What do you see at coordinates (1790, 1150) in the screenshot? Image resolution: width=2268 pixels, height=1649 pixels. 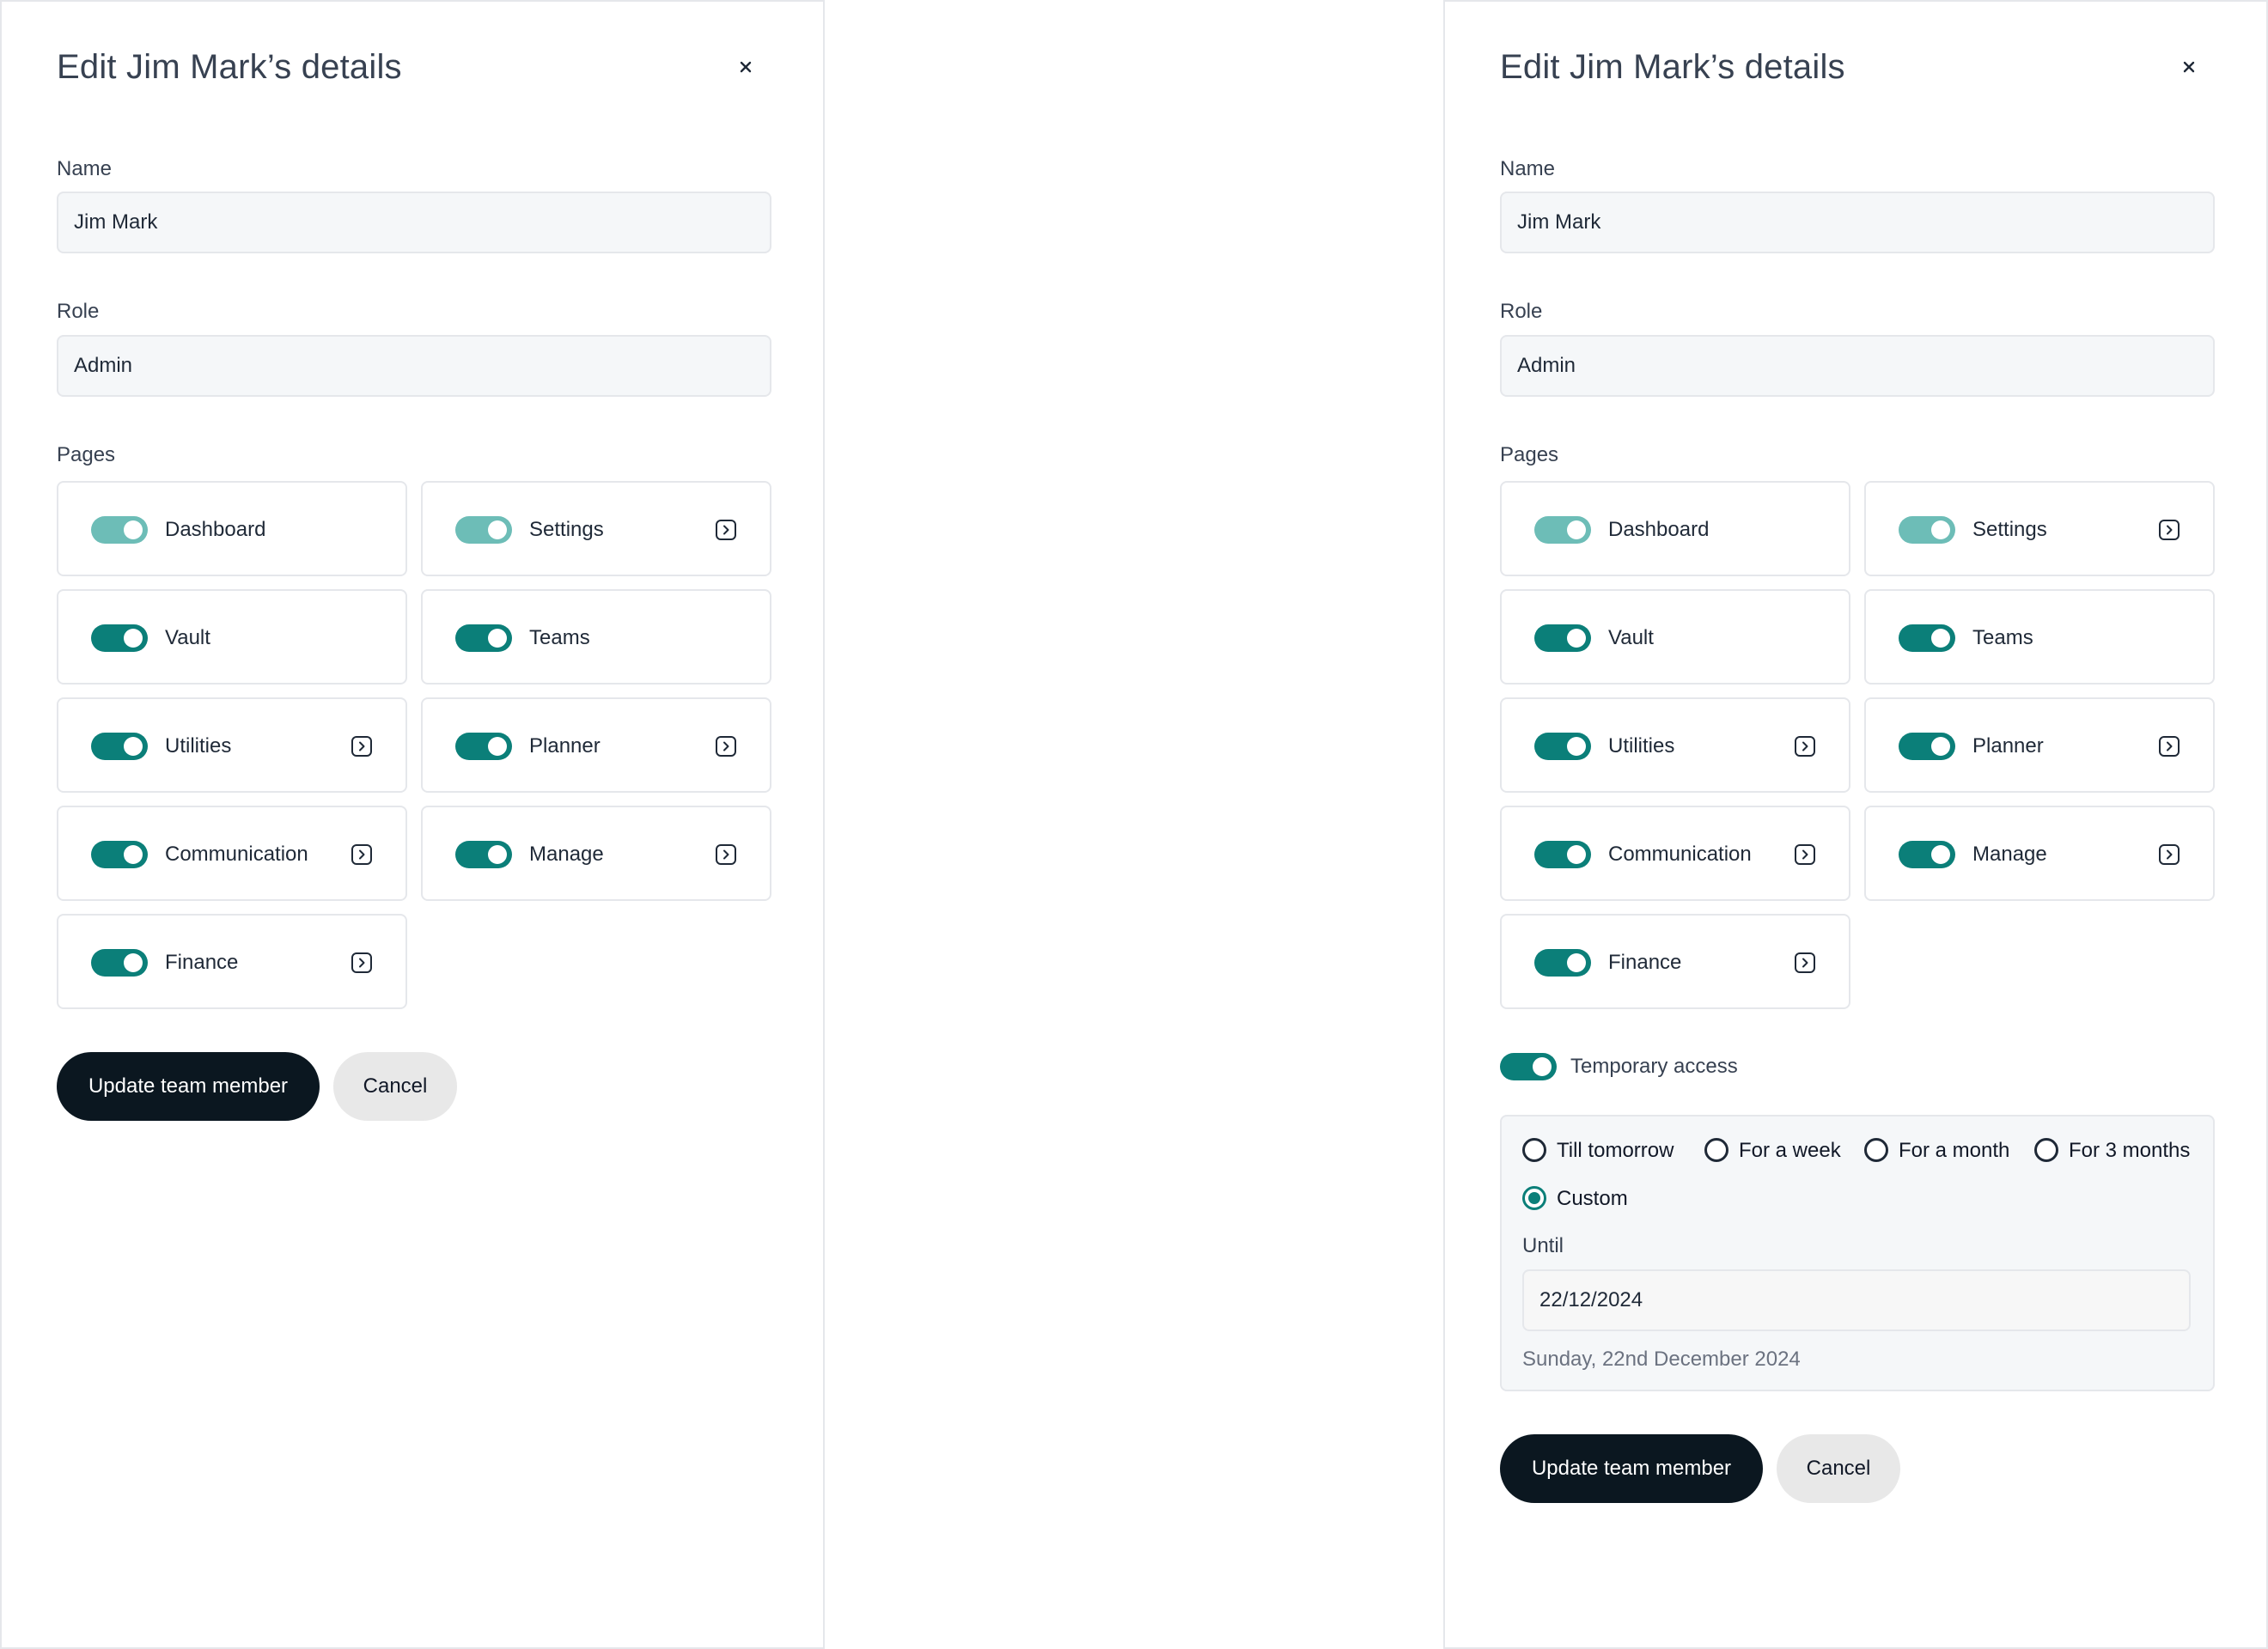 I see `radio-label: For a week` at bounding box center [1790, 1150].